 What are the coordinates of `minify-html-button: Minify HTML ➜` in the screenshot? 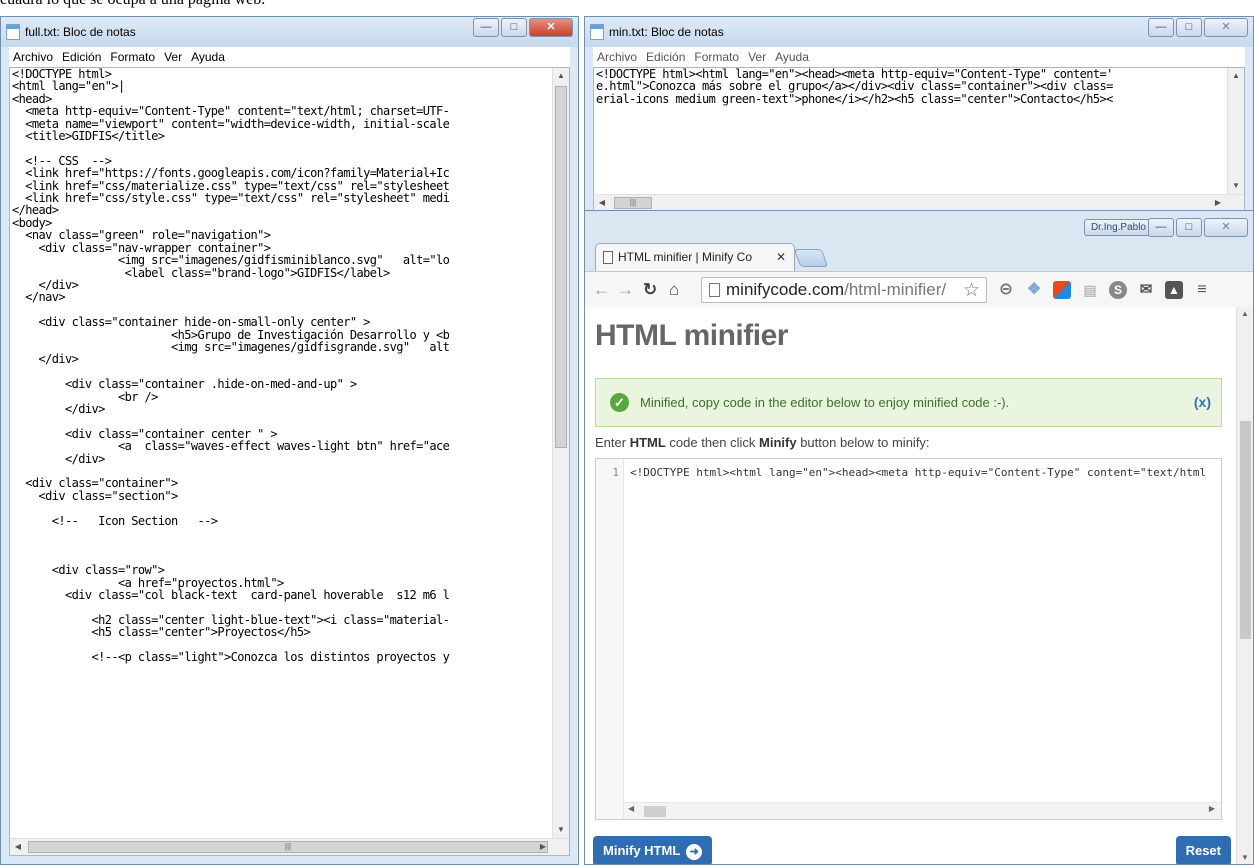 It's located at (653, 850).